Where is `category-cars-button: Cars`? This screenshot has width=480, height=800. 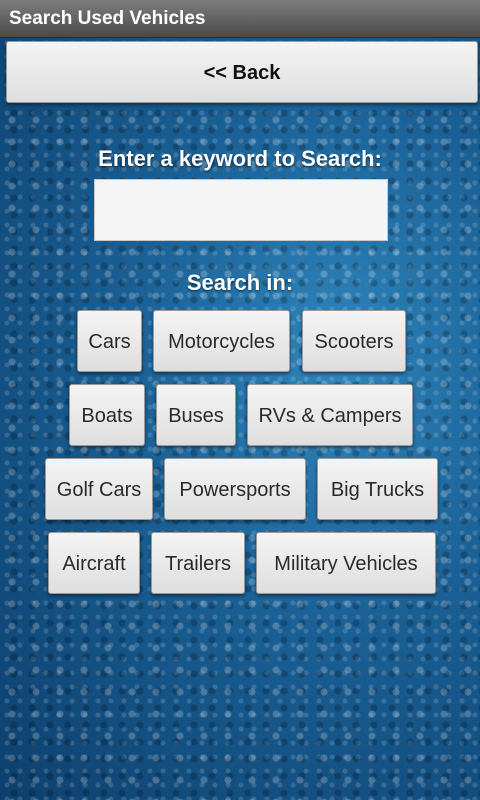
category-cars-button: Cars is located at coordinates (109, 341).